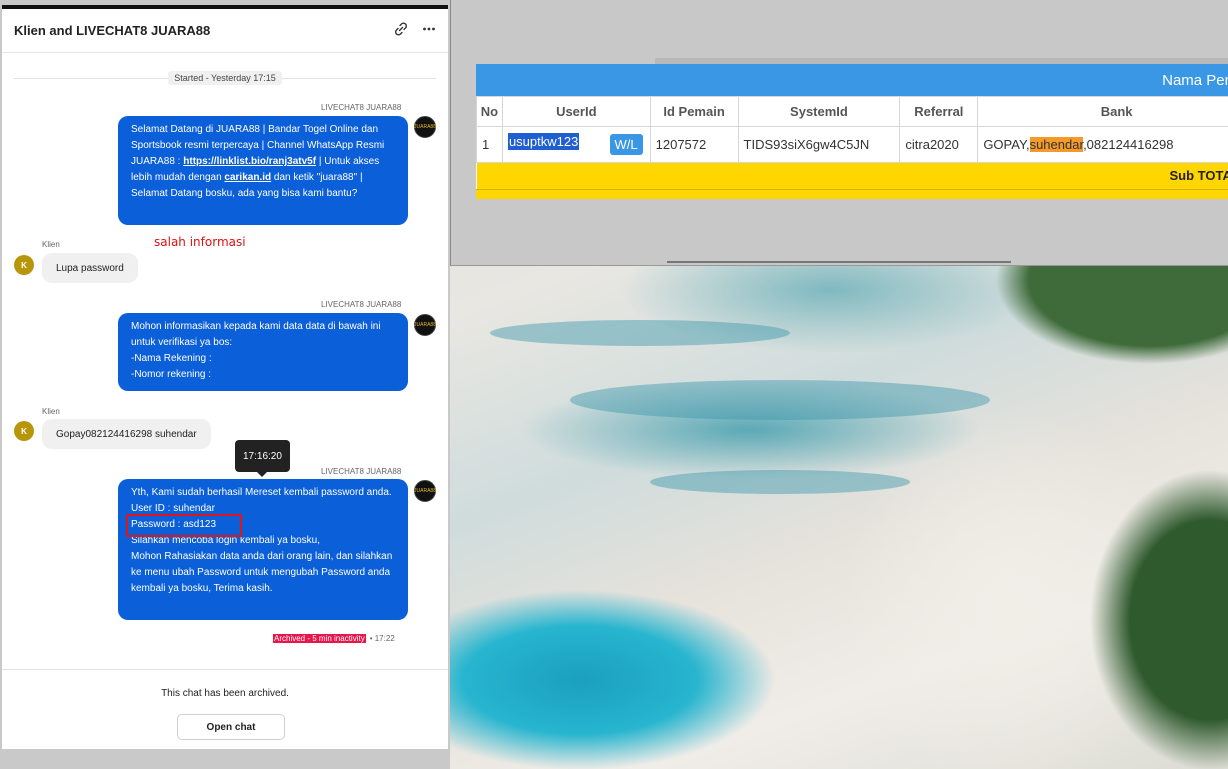 The image size is (1228, 769). Describe the element at coordinates (249, 161) in the screenshot. I see `whatsapp-channel-link: https://linklist.bio/ranj3atv5f` at that location.